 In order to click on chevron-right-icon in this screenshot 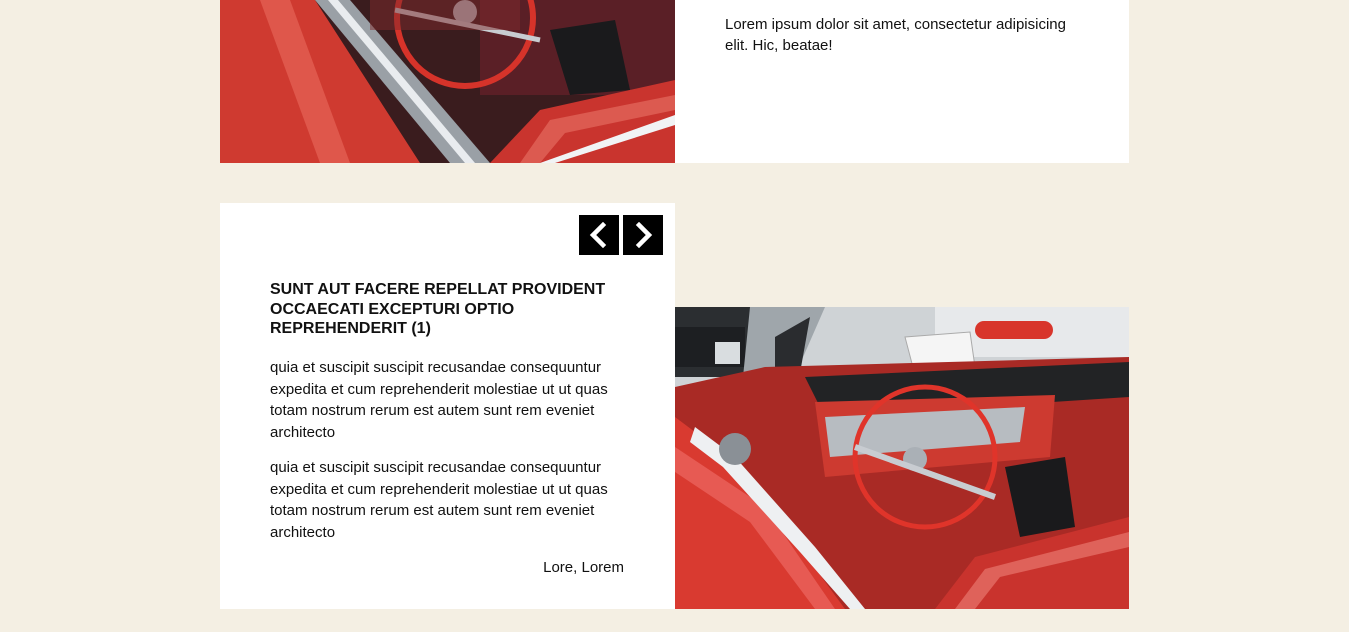, I will do `click(644, 235)`.